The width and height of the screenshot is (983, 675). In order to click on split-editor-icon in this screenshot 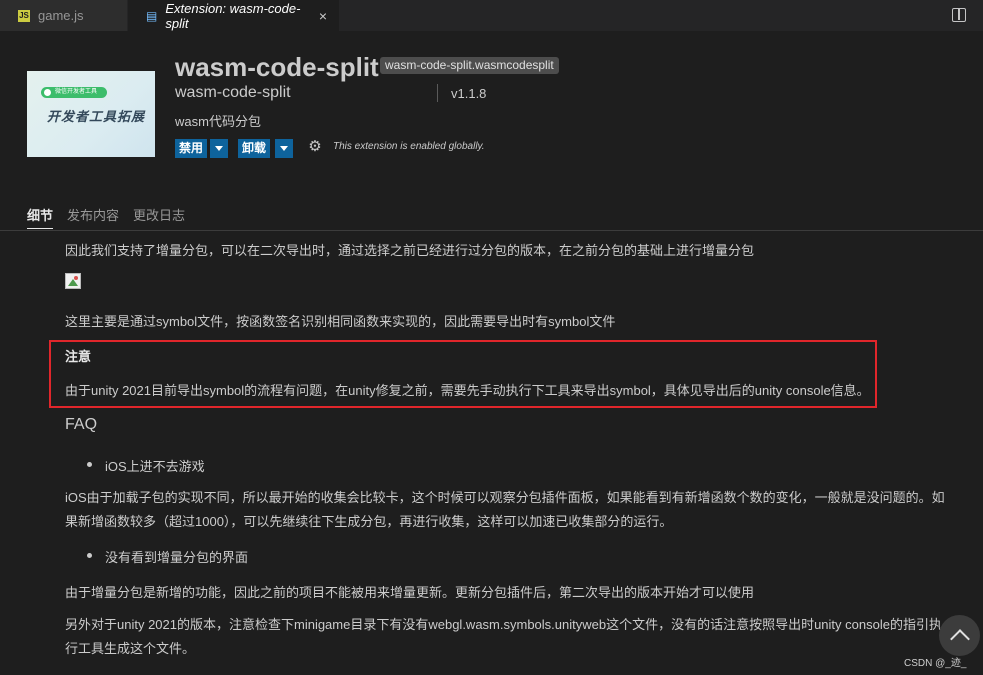, I will do `click(959, 15)`.